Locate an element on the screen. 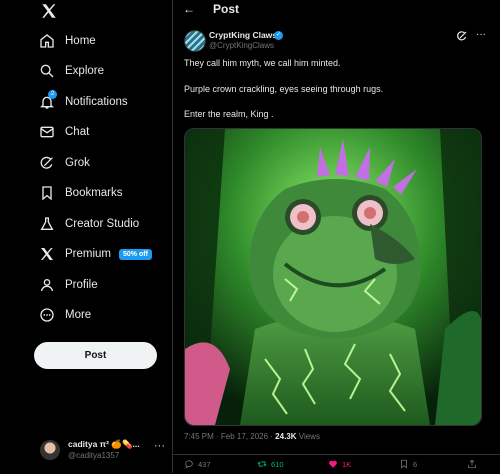 This screenshot has width=500, height=474. tweet-text-line: Enter the realm, King . is located at coordinates (229, 114).